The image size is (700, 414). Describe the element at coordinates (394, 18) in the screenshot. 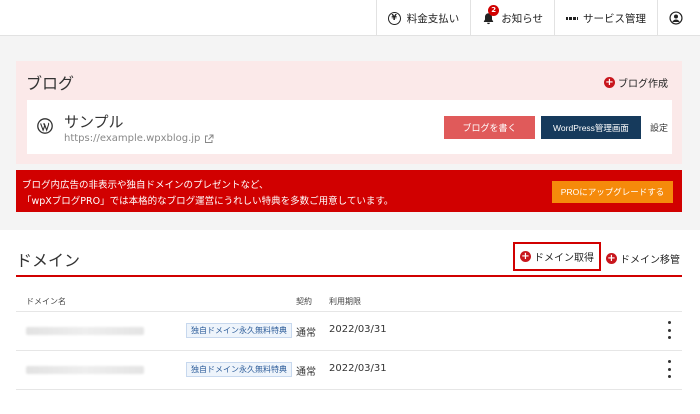

I see `yen-icon: ¥` at that location.